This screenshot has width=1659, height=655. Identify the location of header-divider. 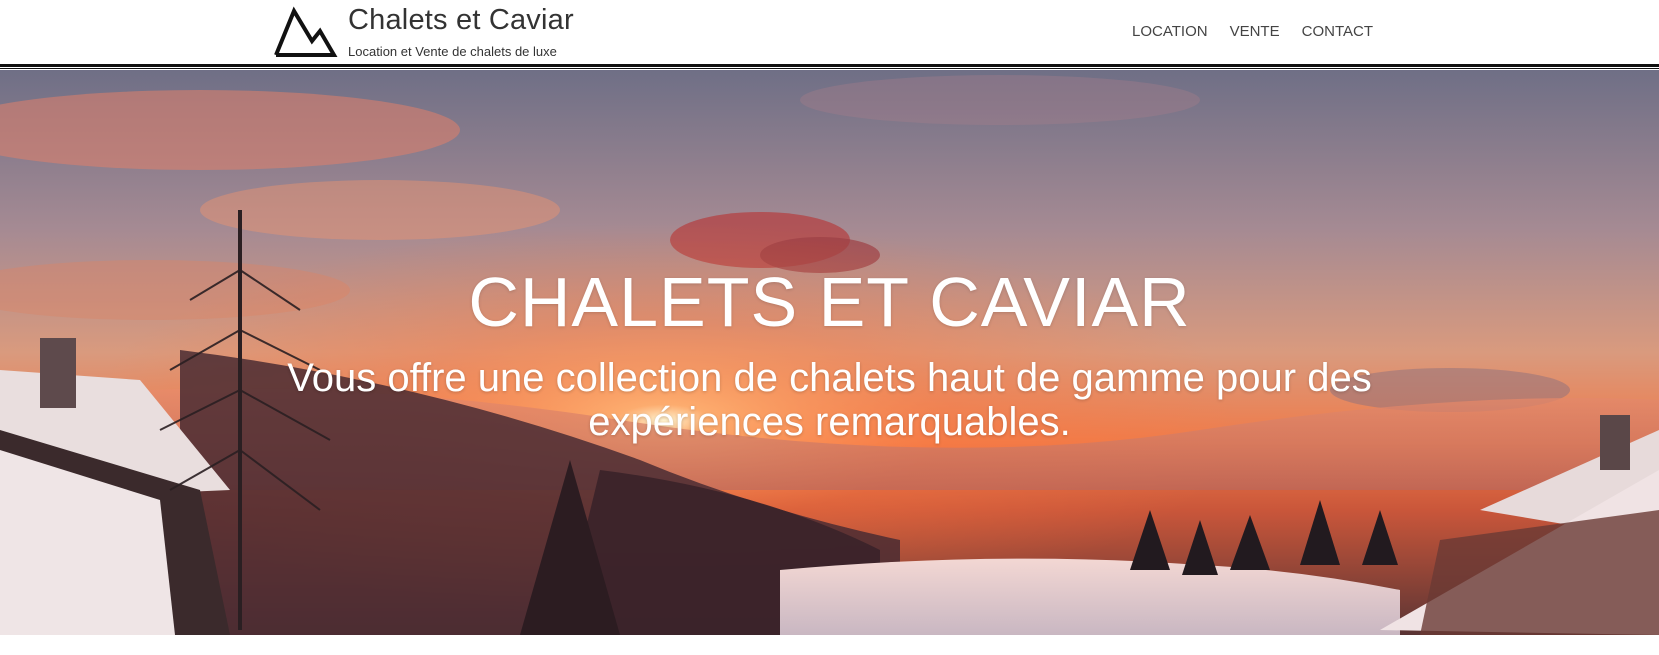
(829, 65).